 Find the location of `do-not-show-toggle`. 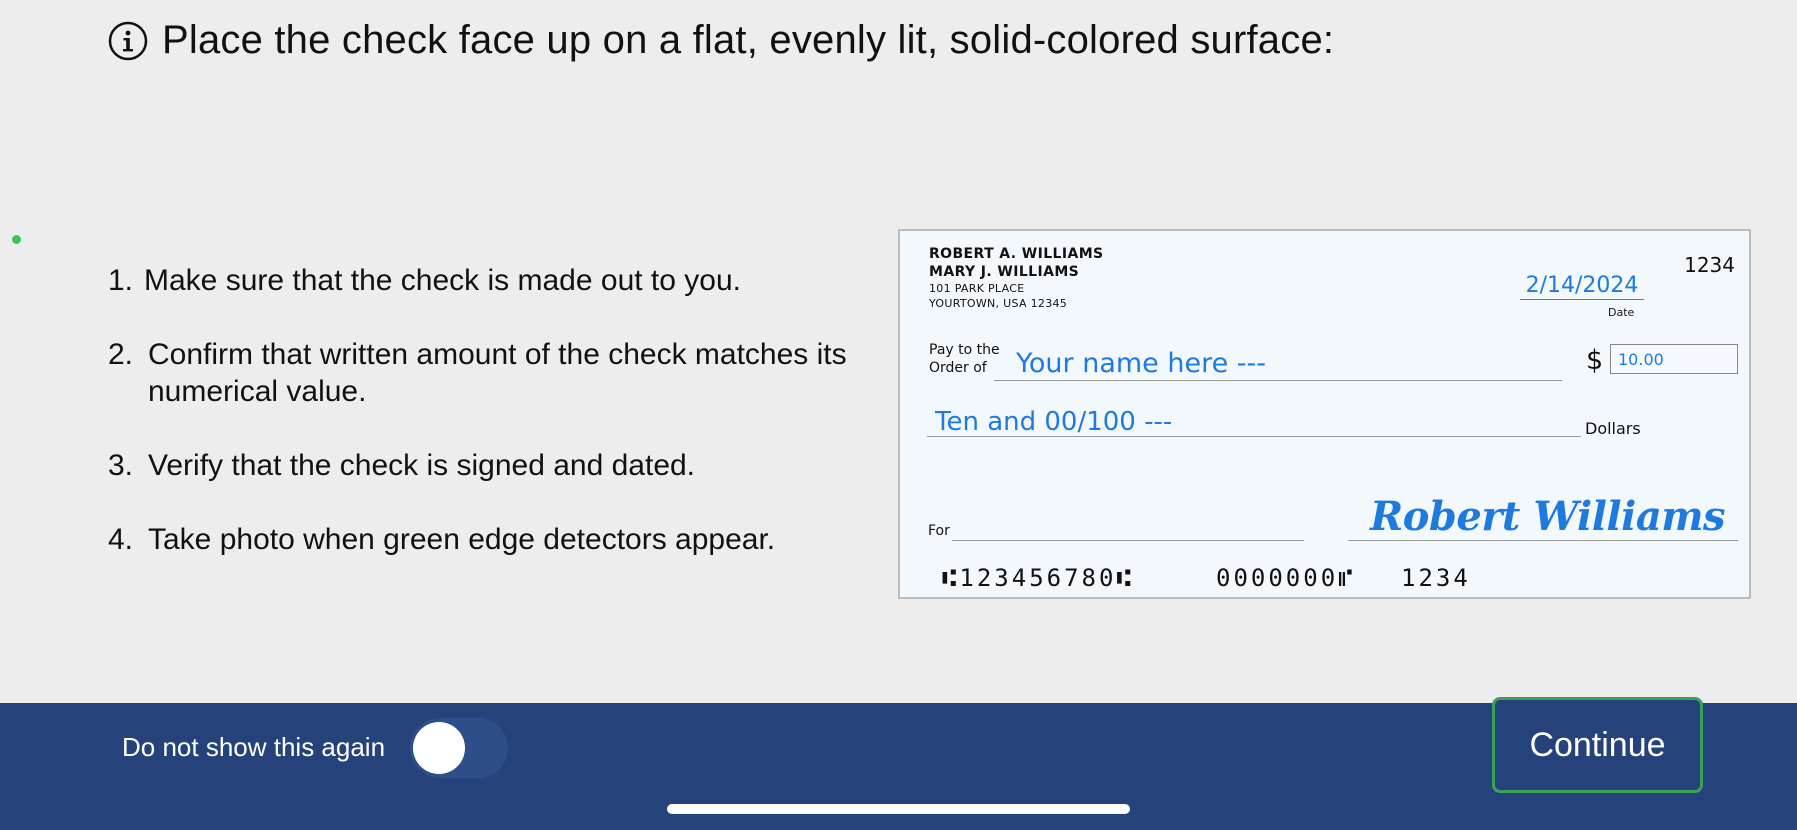

do-not-show-toggle is located at coordinates (459, 748).